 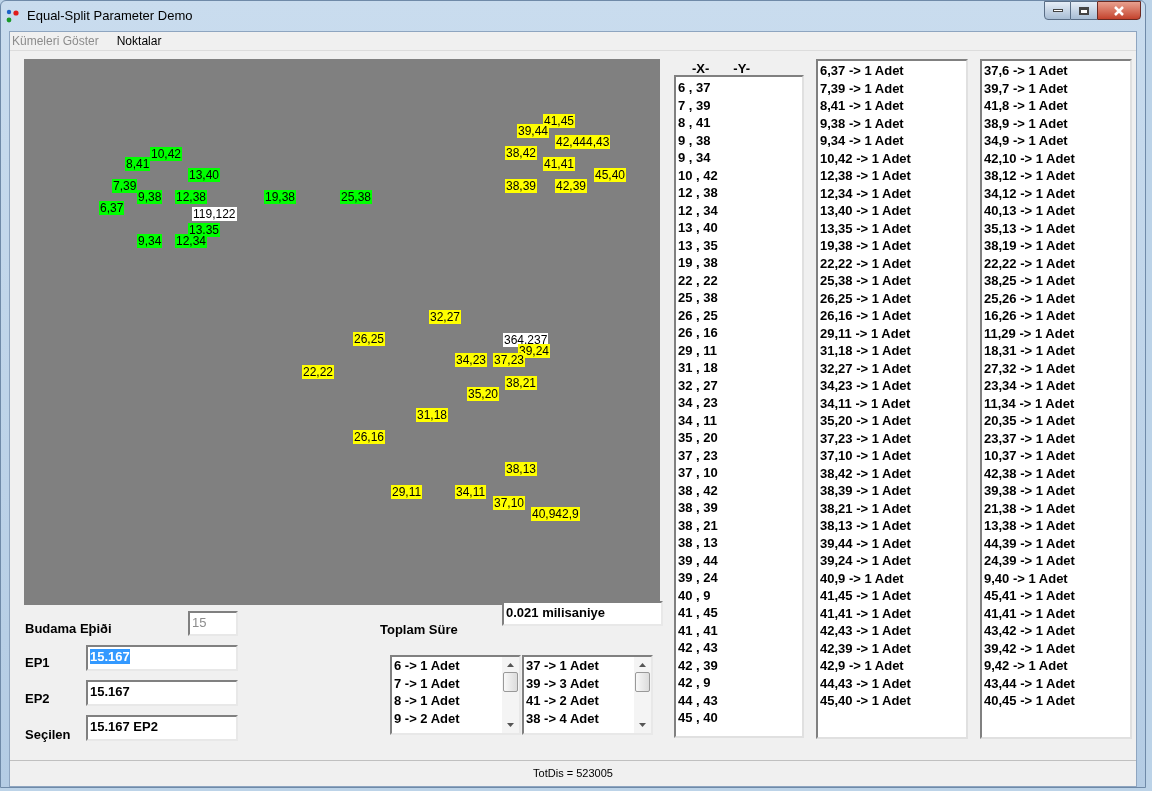 What do you see at coordinates (1026, 106) in the screenshot?
I see `list-item: 41,8 -> 1 Adet` at bounding box center [1026, 106].